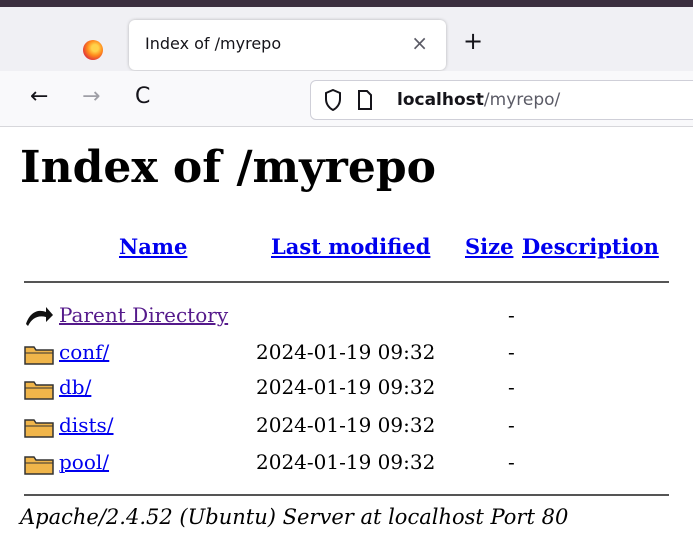 The height and width of the screenshot is (537, 693). Describe the element at coordinates (75, 387) in the screenshot. I see `entry-link: db/` at that location.